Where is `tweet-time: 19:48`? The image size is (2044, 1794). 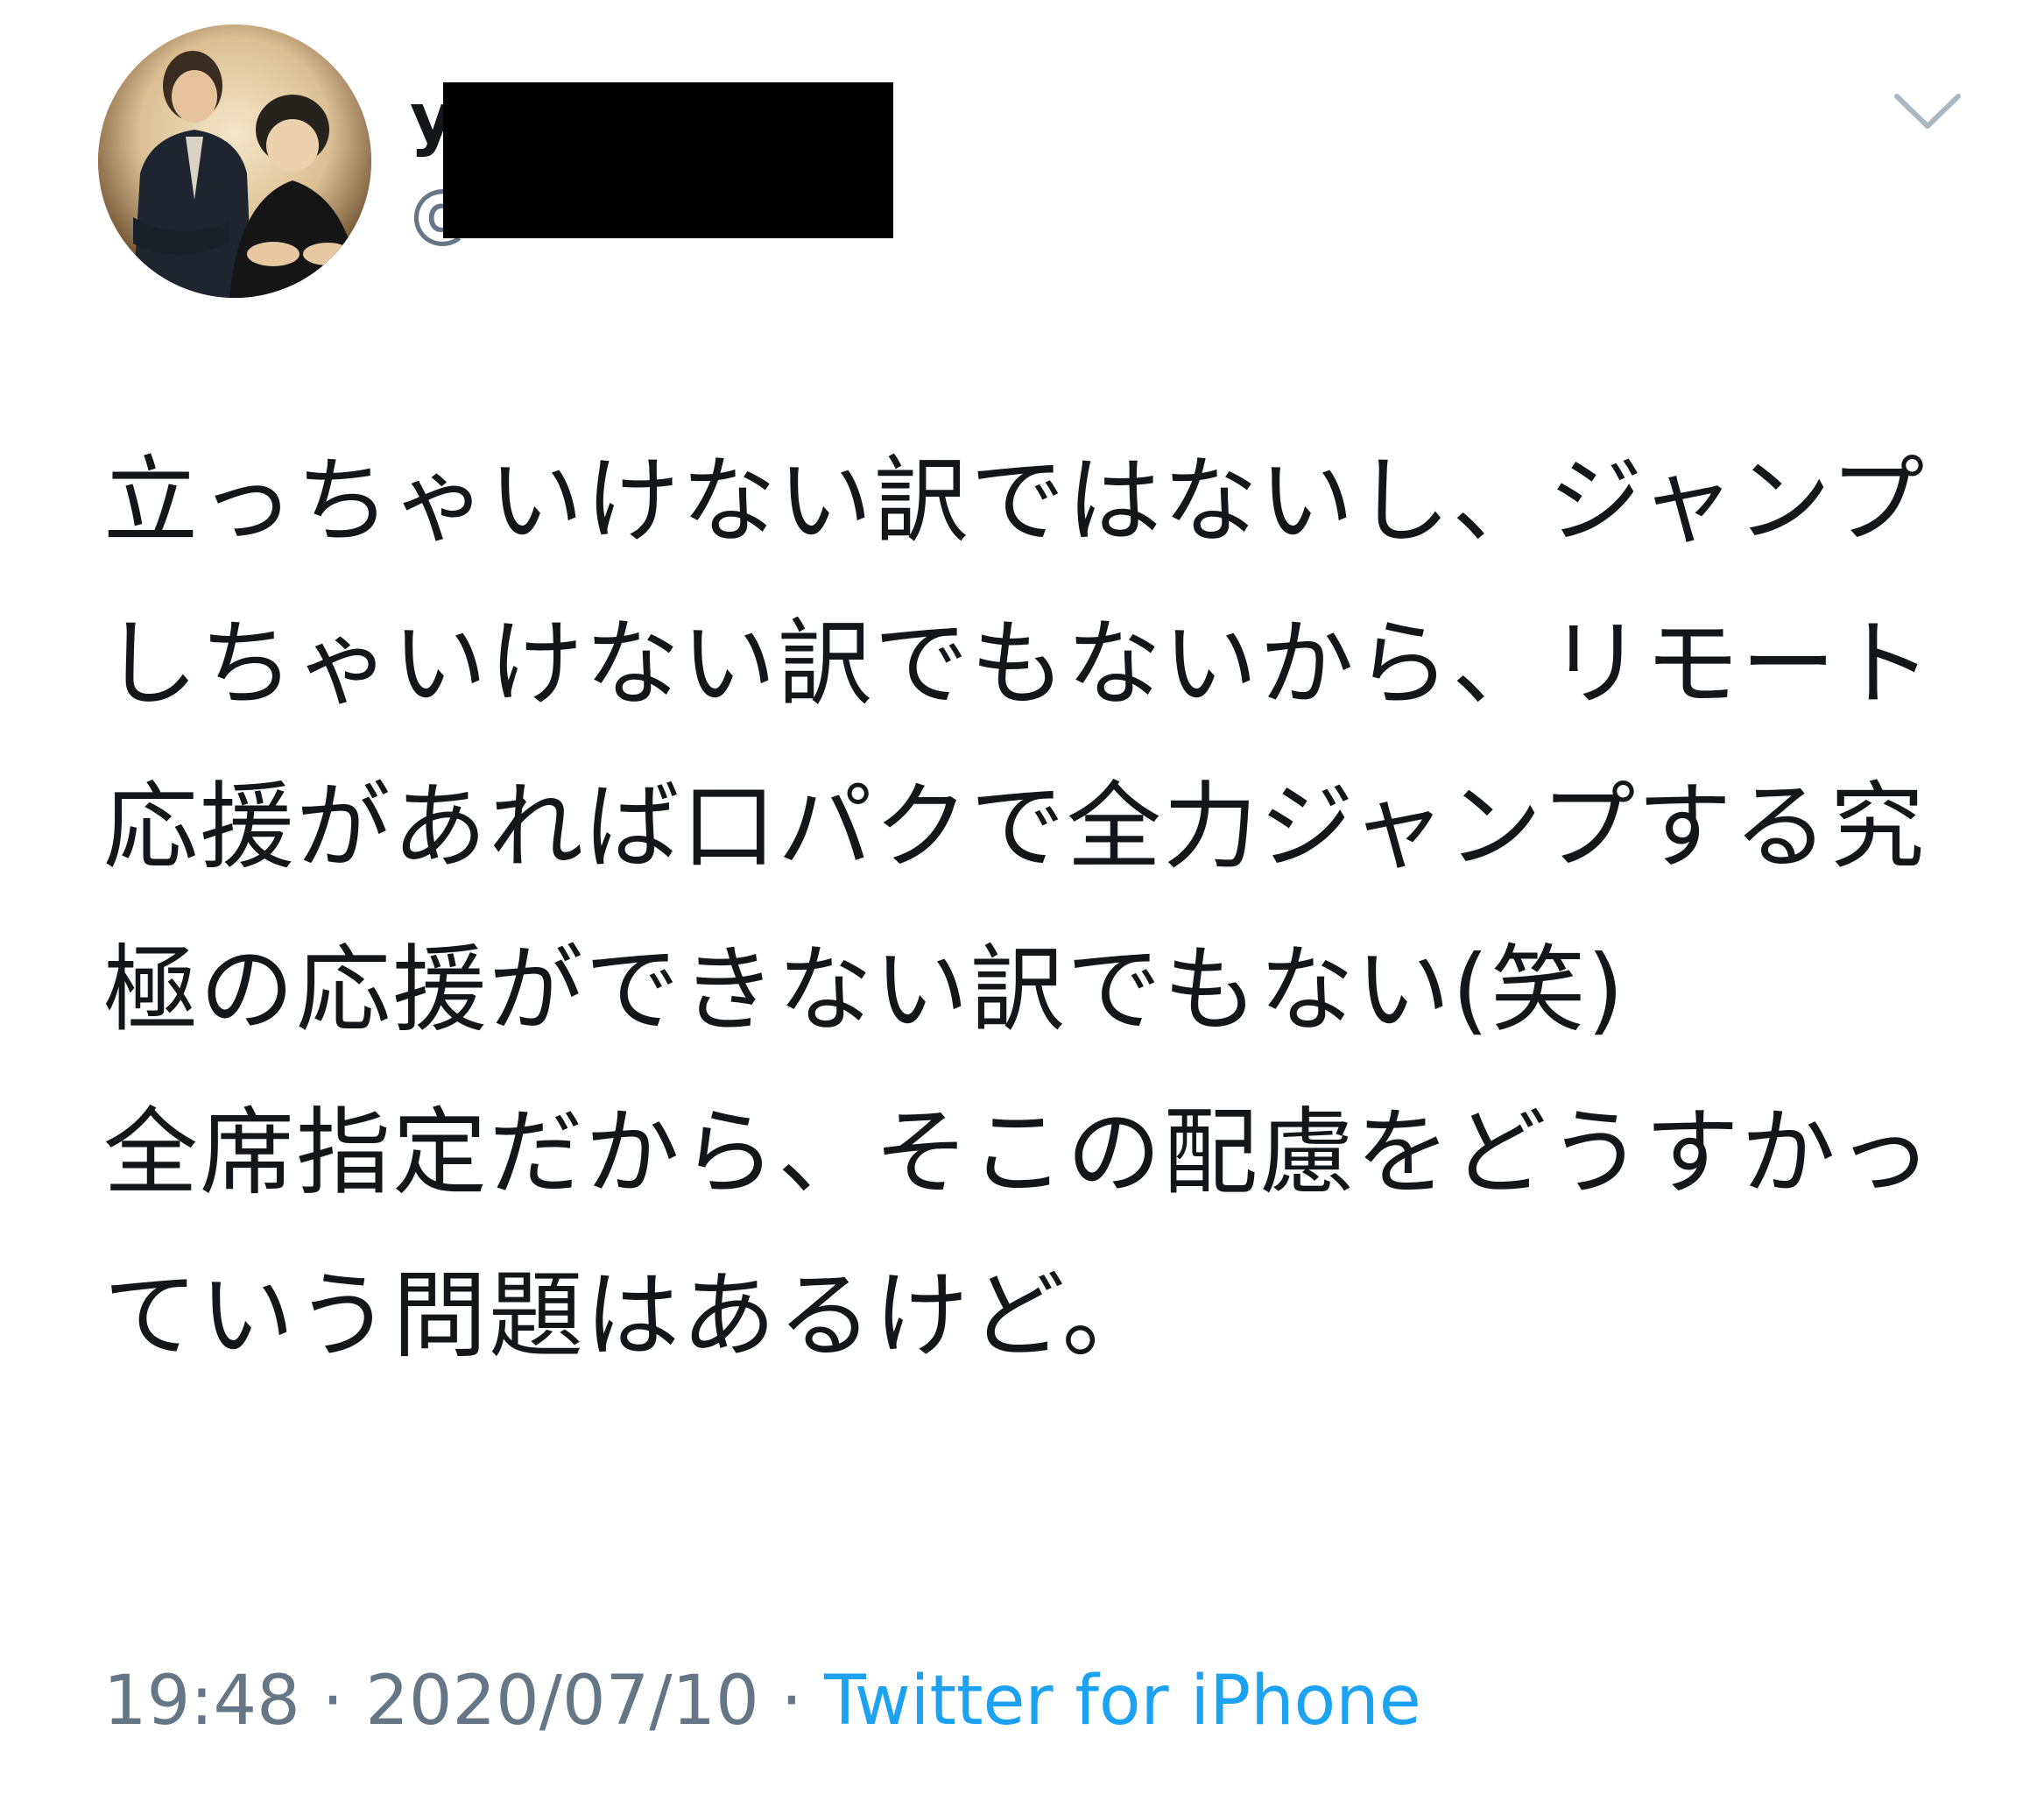 tweet-time: 19:48 is located at coordinates (201, 1701).